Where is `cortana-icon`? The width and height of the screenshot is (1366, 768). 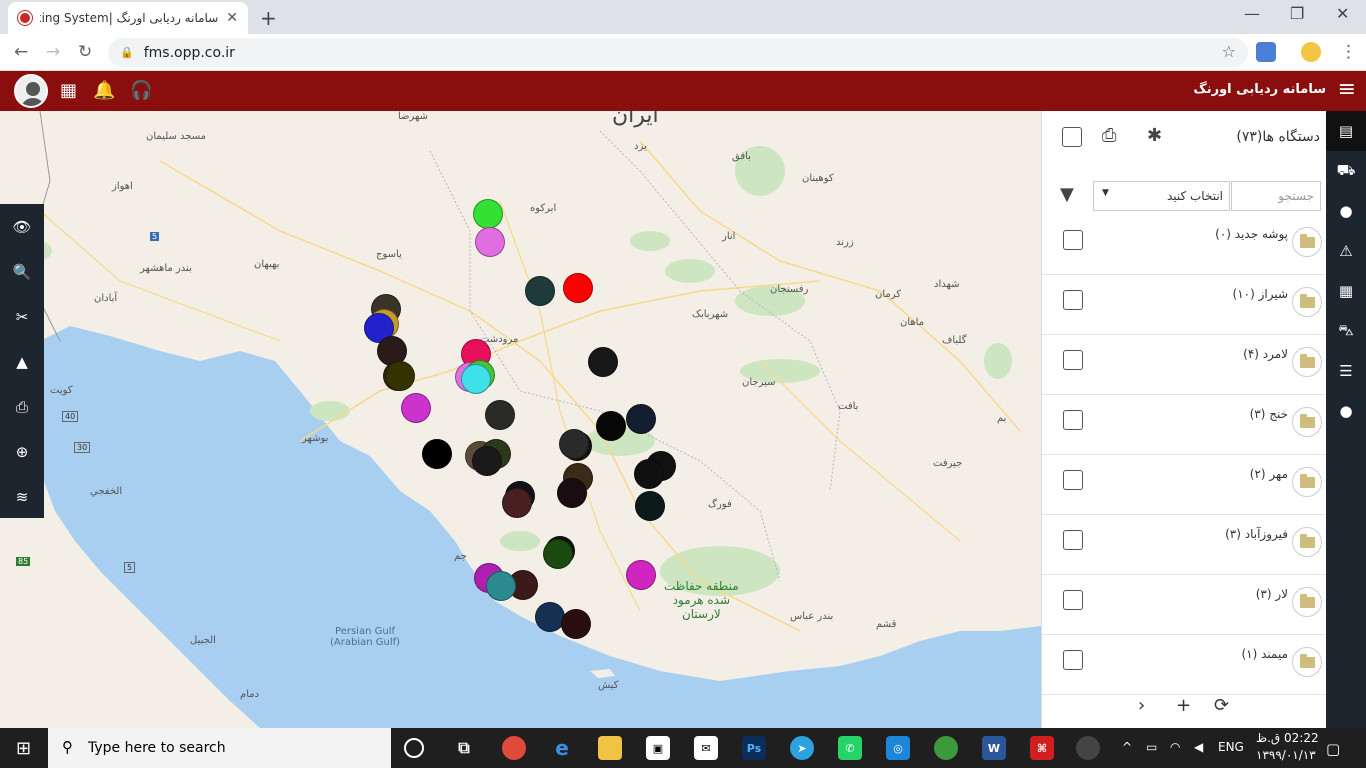
cortana-icon is located at coordinates (414, 748).